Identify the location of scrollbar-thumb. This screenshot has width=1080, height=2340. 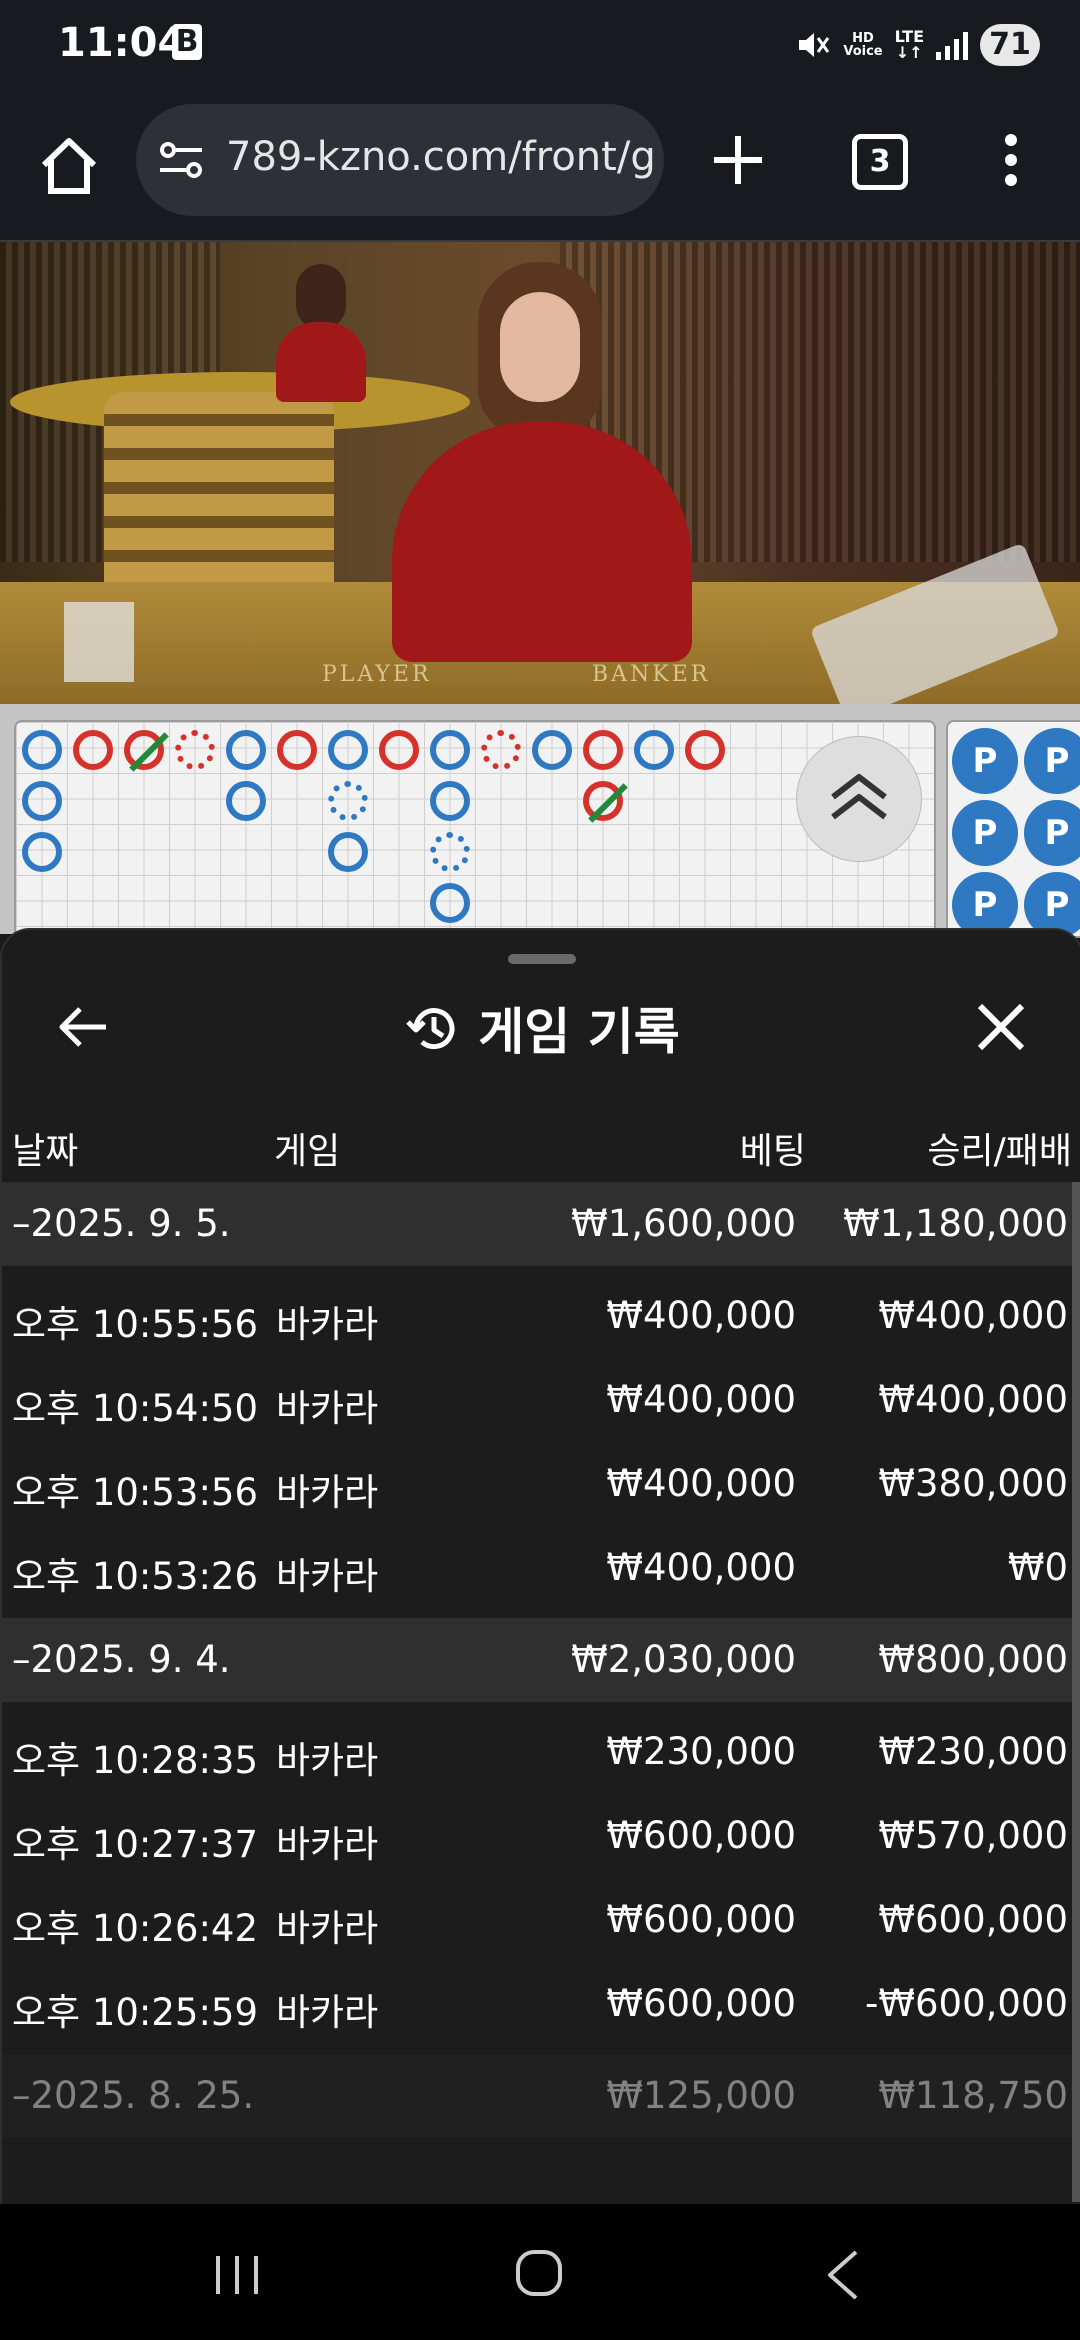
(1076, 1692).